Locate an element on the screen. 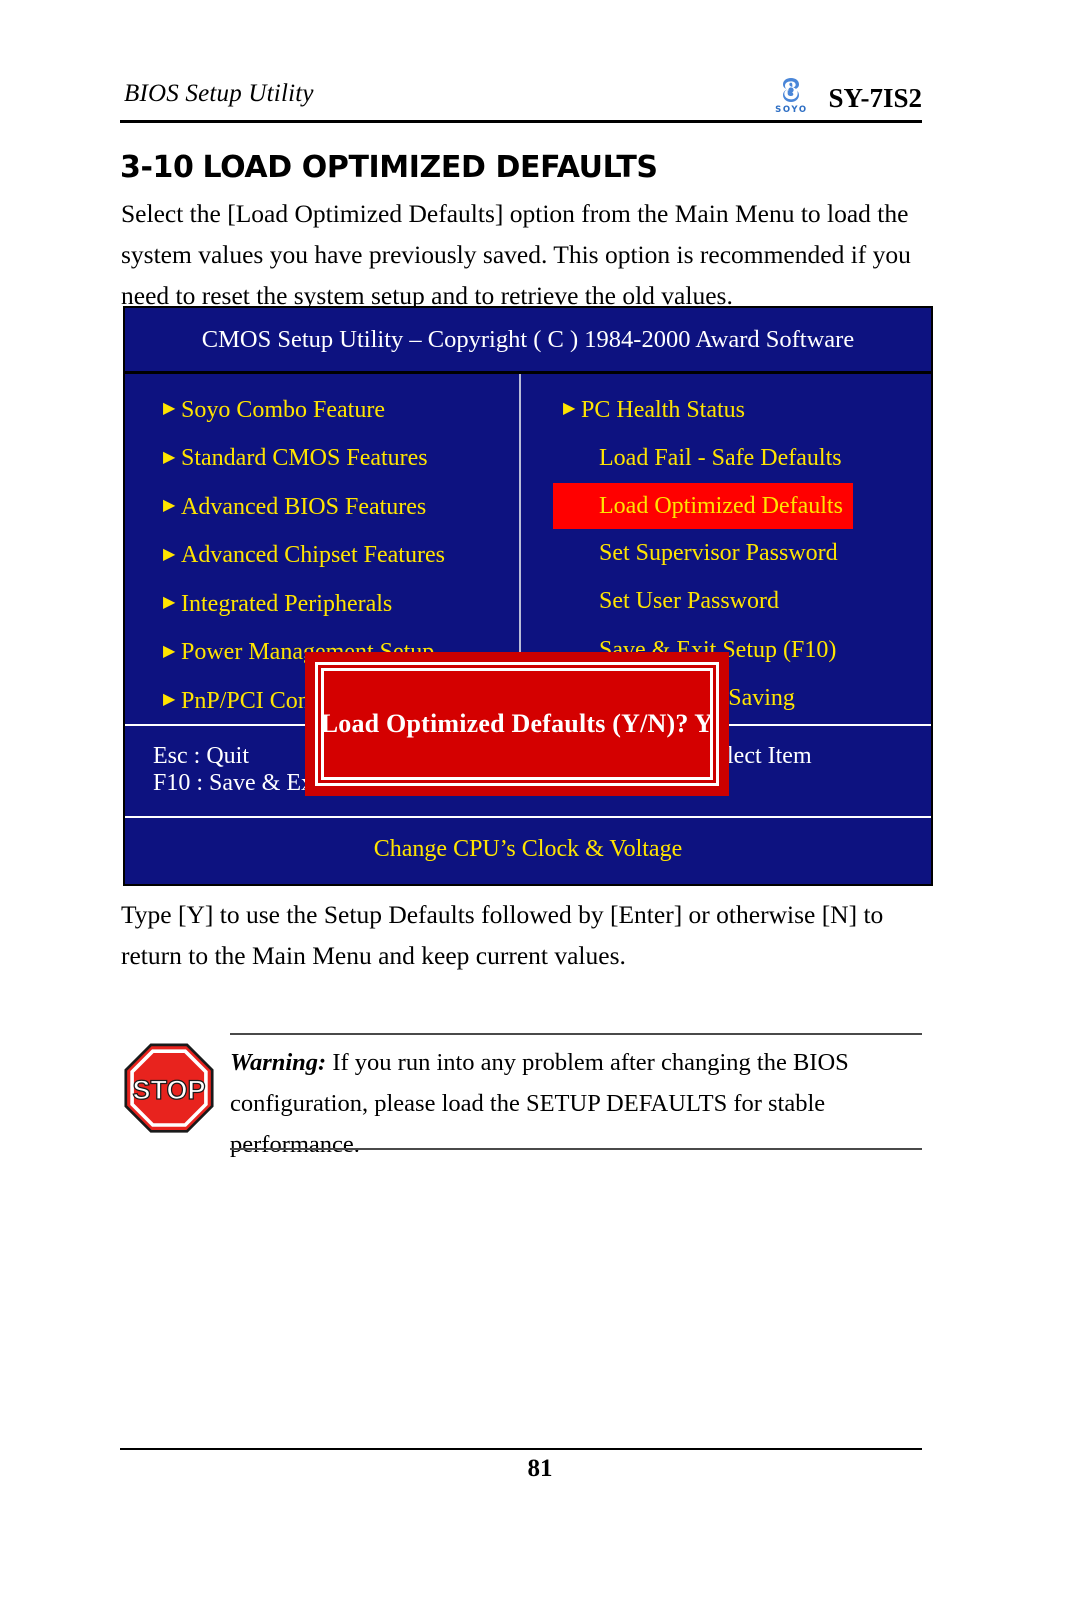 Image resolution: width=1080 pixels, height=1618 pixels. load-defaults-confirm-dialog: Load Optimized Defaults (Y/N)? Y is located at coordinates (517, 724).